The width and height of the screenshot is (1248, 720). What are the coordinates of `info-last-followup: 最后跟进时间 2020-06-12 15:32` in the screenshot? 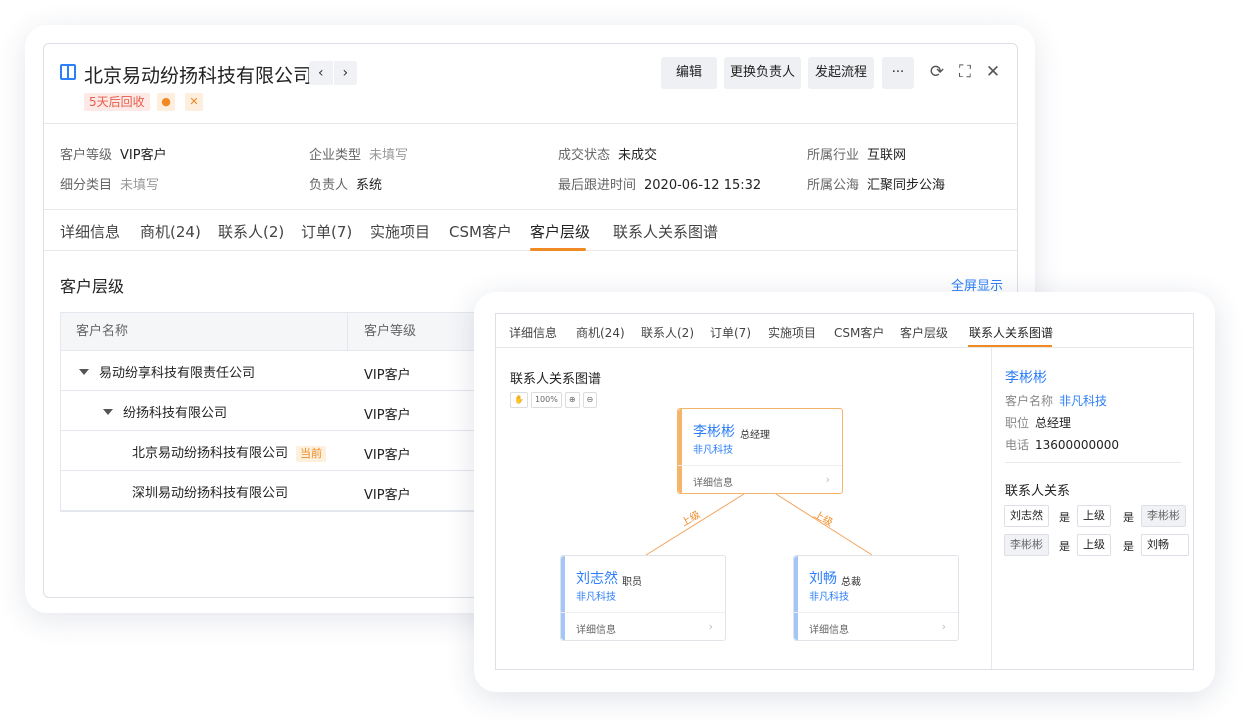 It's located at (660, 185).